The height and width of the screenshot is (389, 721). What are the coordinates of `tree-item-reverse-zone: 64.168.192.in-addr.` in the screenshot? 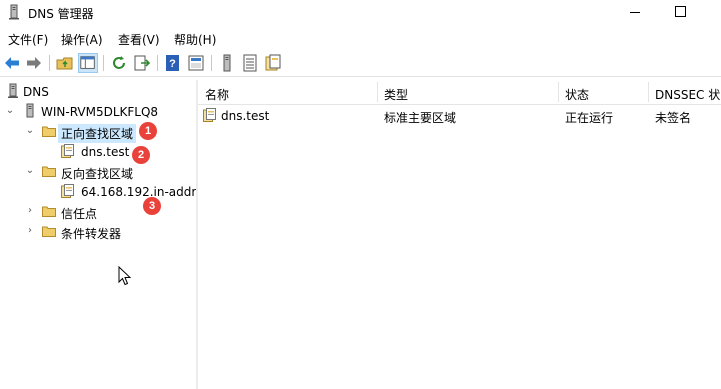 It's located at (99, 192).